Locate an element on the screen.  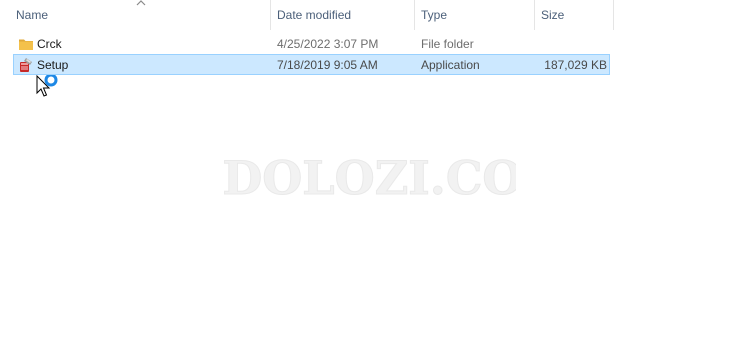
watermark-text: ITDOLOZI.COM is located at coordinates (370, 178).